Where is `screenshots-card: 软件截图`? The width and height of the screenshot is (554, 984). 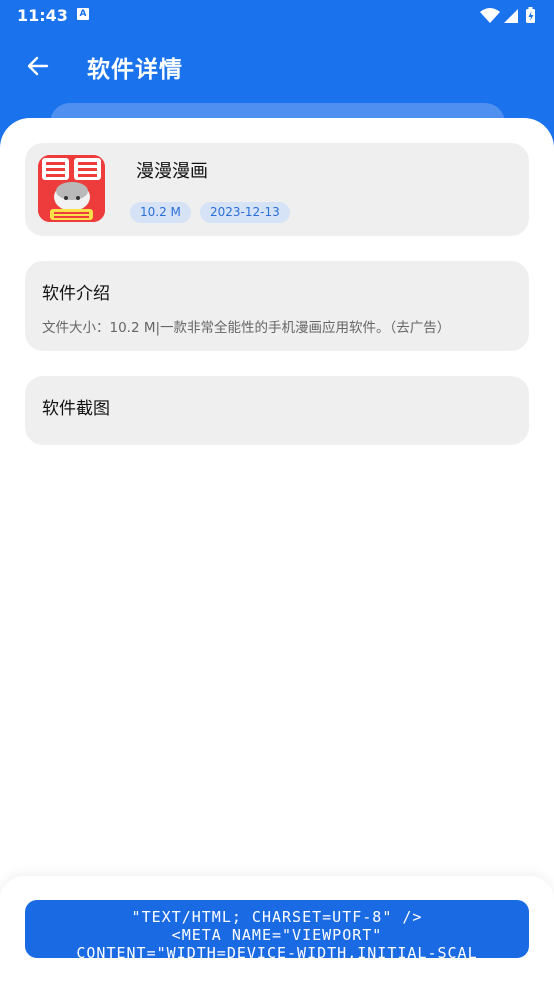
screenshots-card: 软件截图 is located at coordinates (277, 410).